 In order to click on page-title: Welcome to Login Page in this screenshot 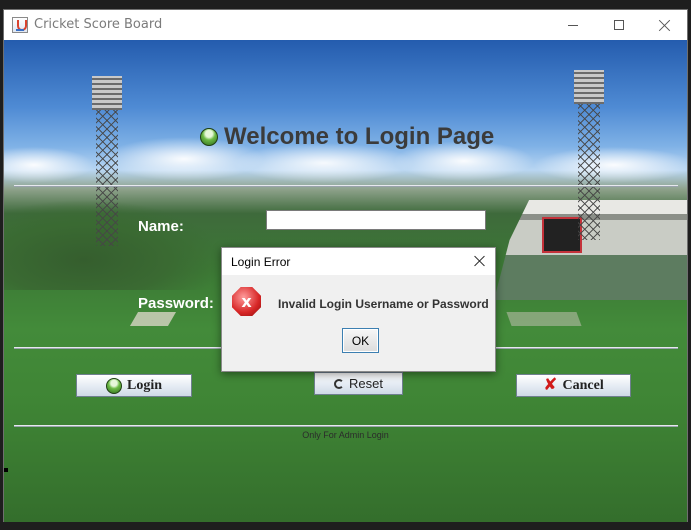, I will do `click(359, 136)`.